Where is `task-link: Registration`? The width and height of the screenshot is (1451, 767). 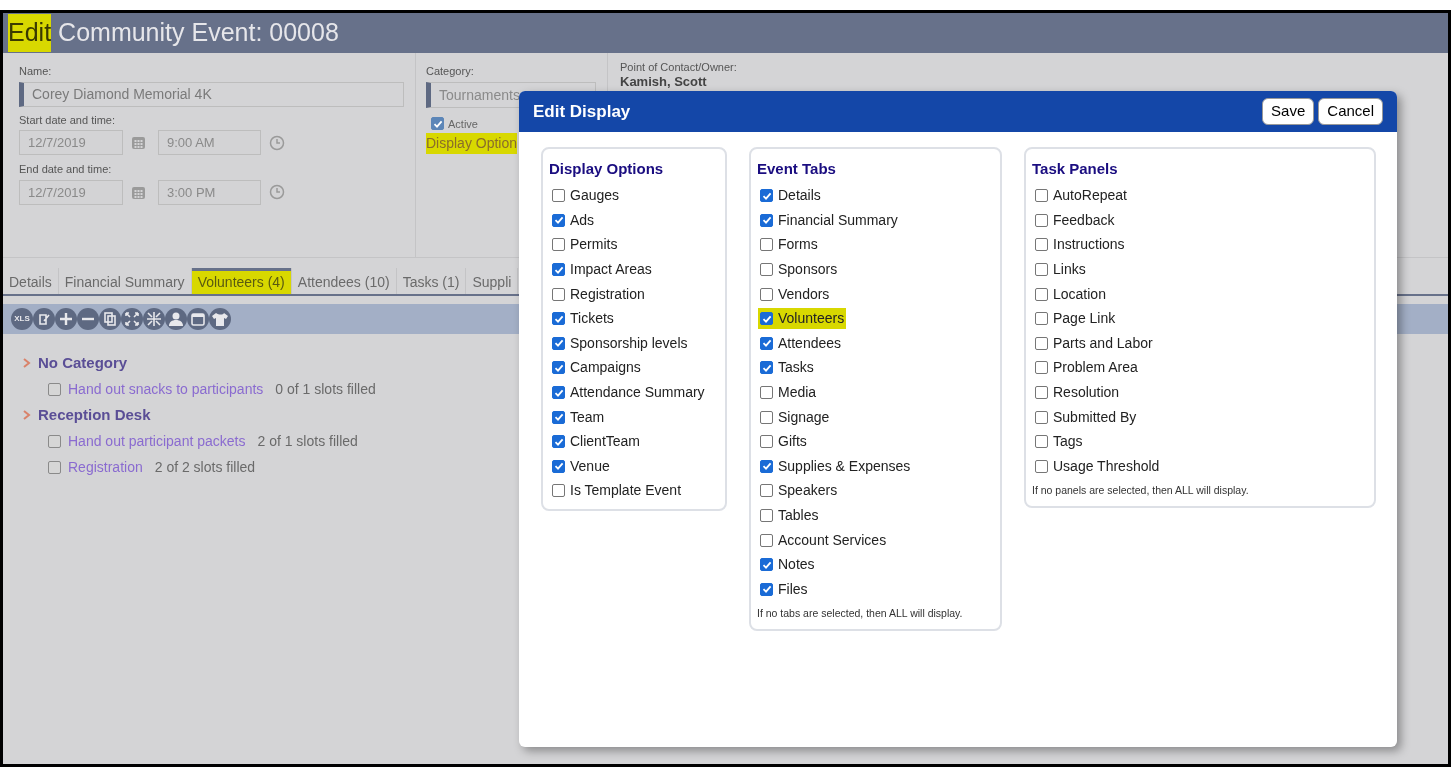 task-link: Registration is located at coordinates (105, 467).